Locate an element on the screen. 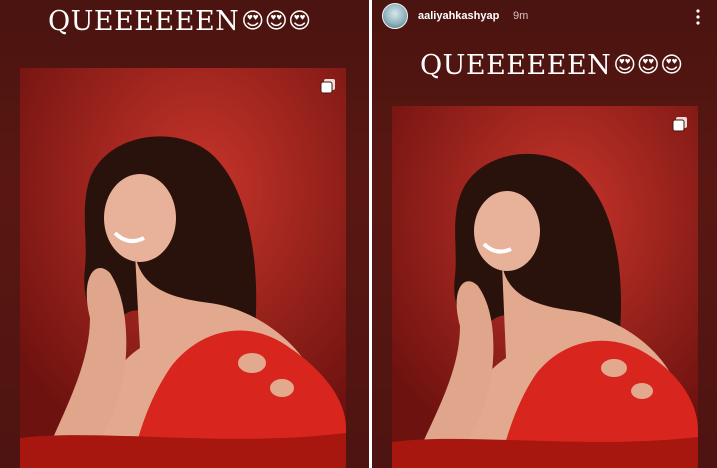 Image resolution: width=717 pixels, height=468 pixels. story-username: aaliyahkashyap is located at coordinates (458, 16).